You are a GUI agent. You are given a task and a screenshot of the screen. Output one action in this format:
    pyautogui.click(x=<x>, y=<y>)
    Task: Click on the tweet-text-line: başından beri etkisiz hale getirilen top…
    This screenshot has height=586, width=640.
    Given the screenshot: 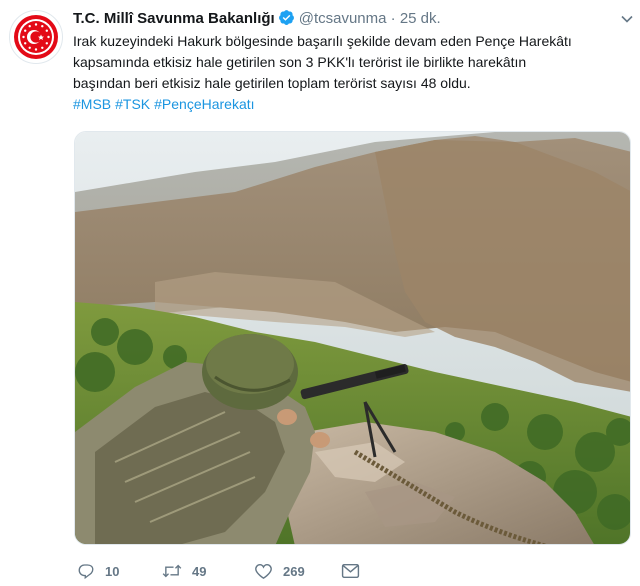 What is the action you would take?
    pyautogui.click(x=272, y=83)
    